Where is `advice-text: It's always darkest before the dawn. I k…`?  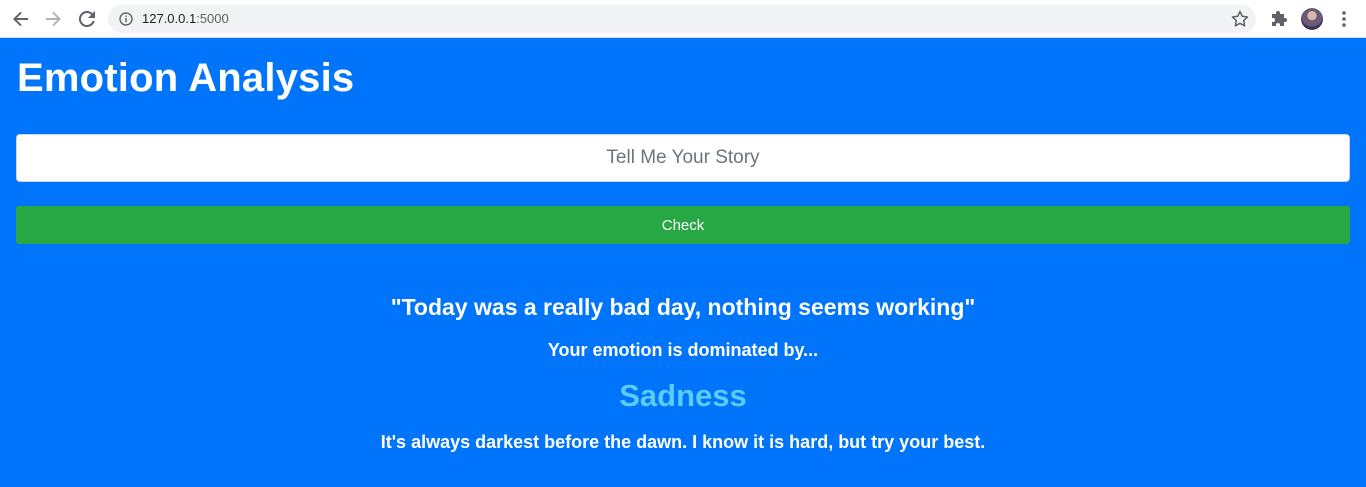
advice-text: It's always darkest before the dawn. I k… is located at coordinates (683, 442).